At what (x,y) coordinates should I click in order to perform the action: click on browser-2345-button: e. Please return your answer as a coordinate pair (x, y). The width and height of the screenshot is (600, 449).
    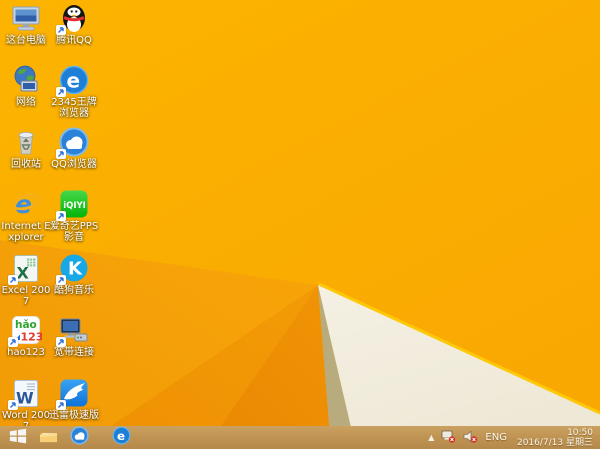
    Looking at the image, I should click on (121, 437).